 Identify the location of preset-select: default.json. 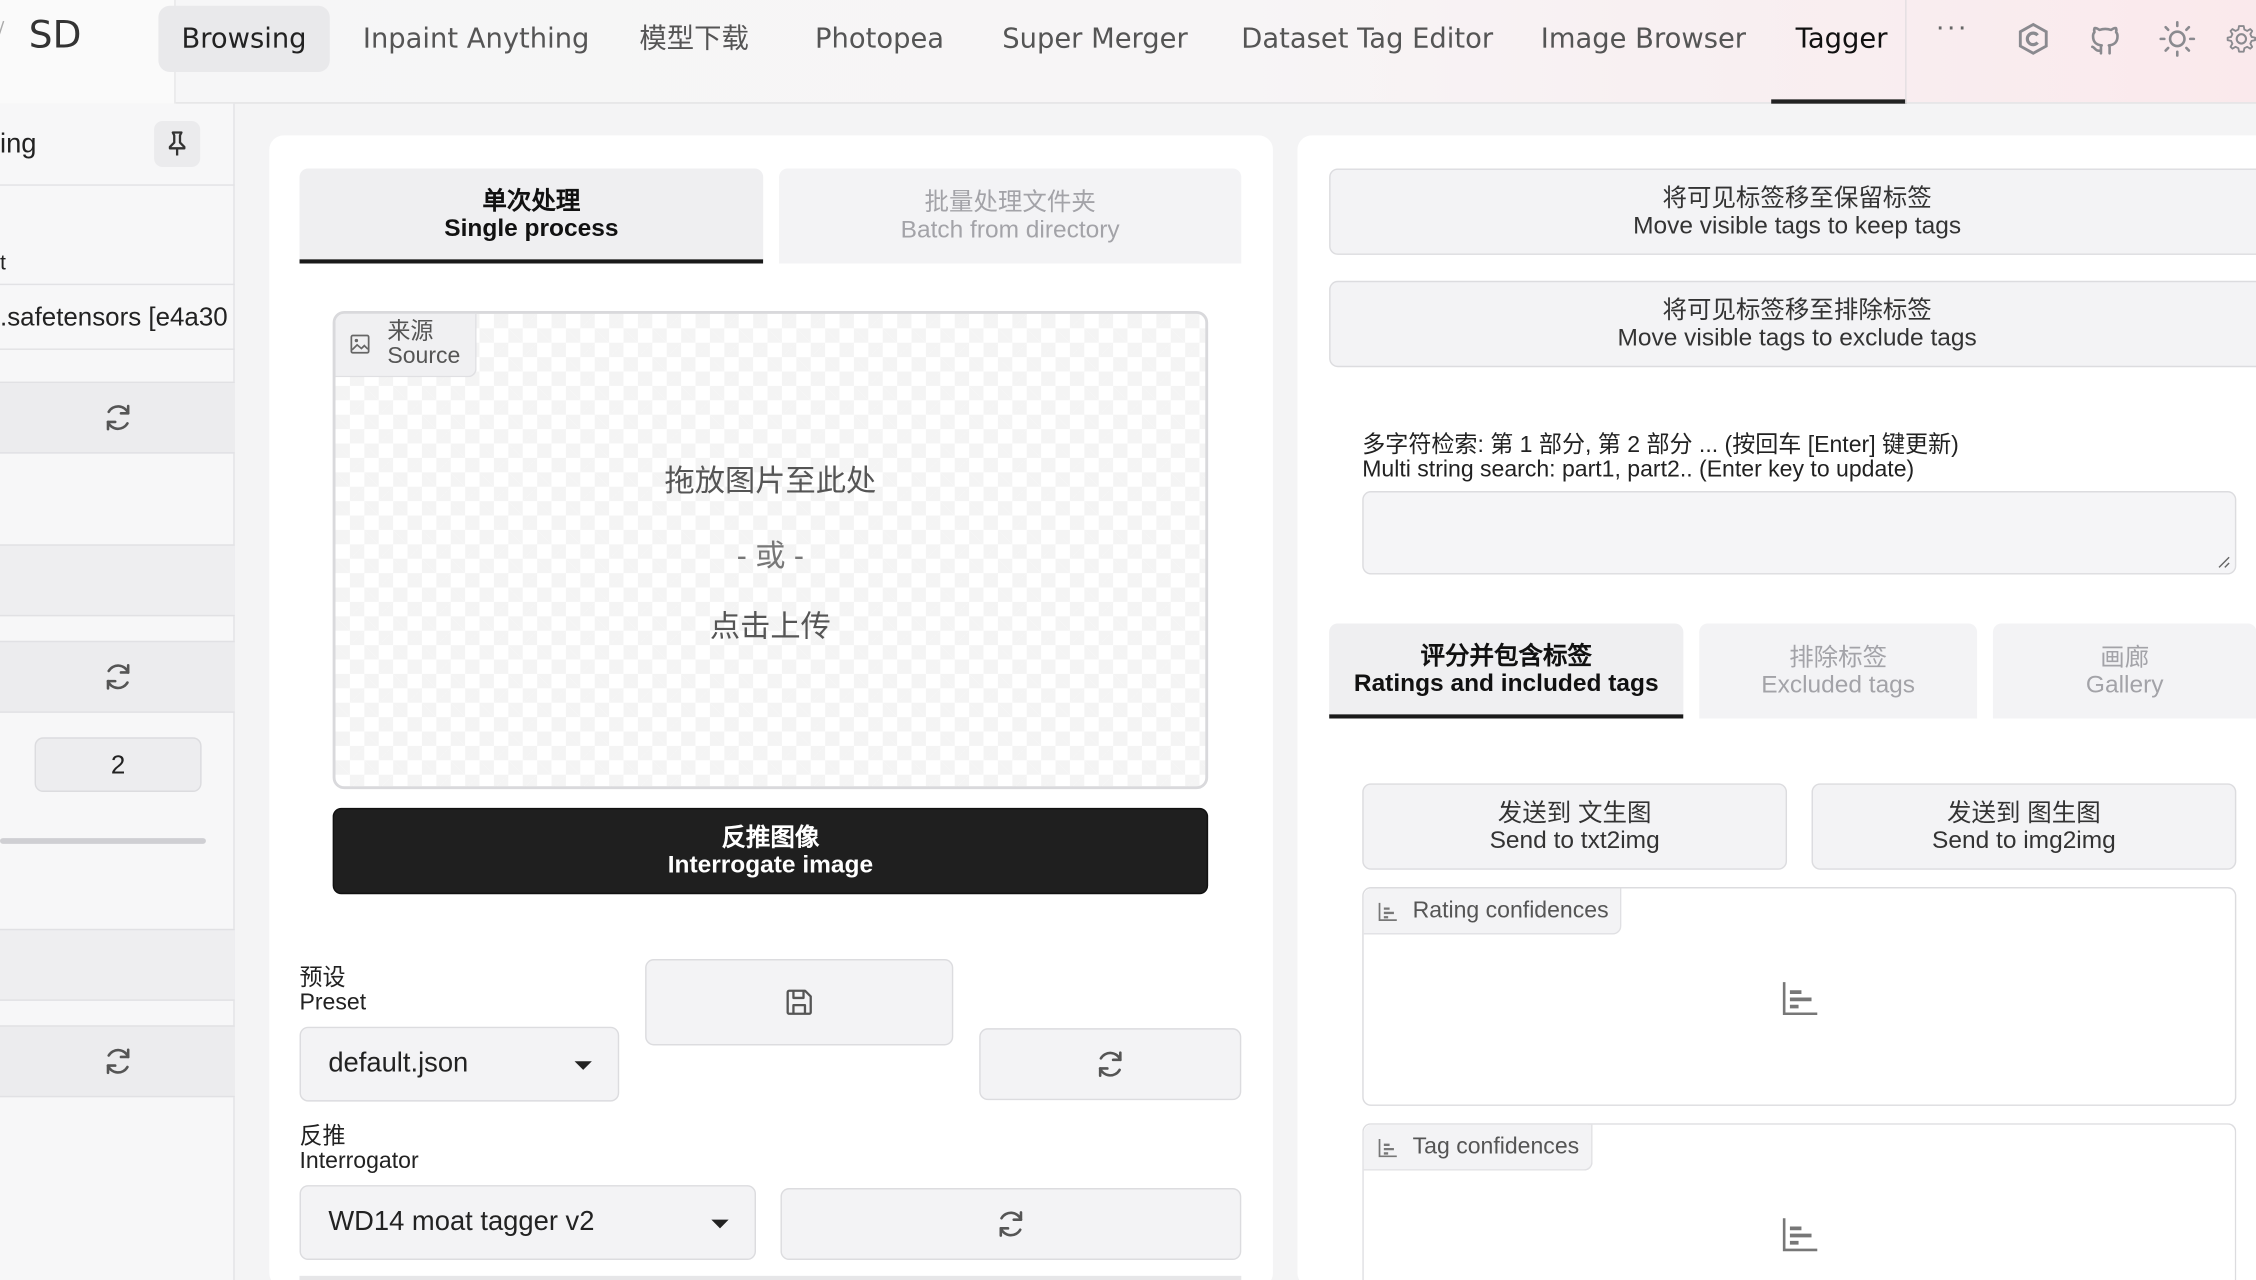
(459, 1064).